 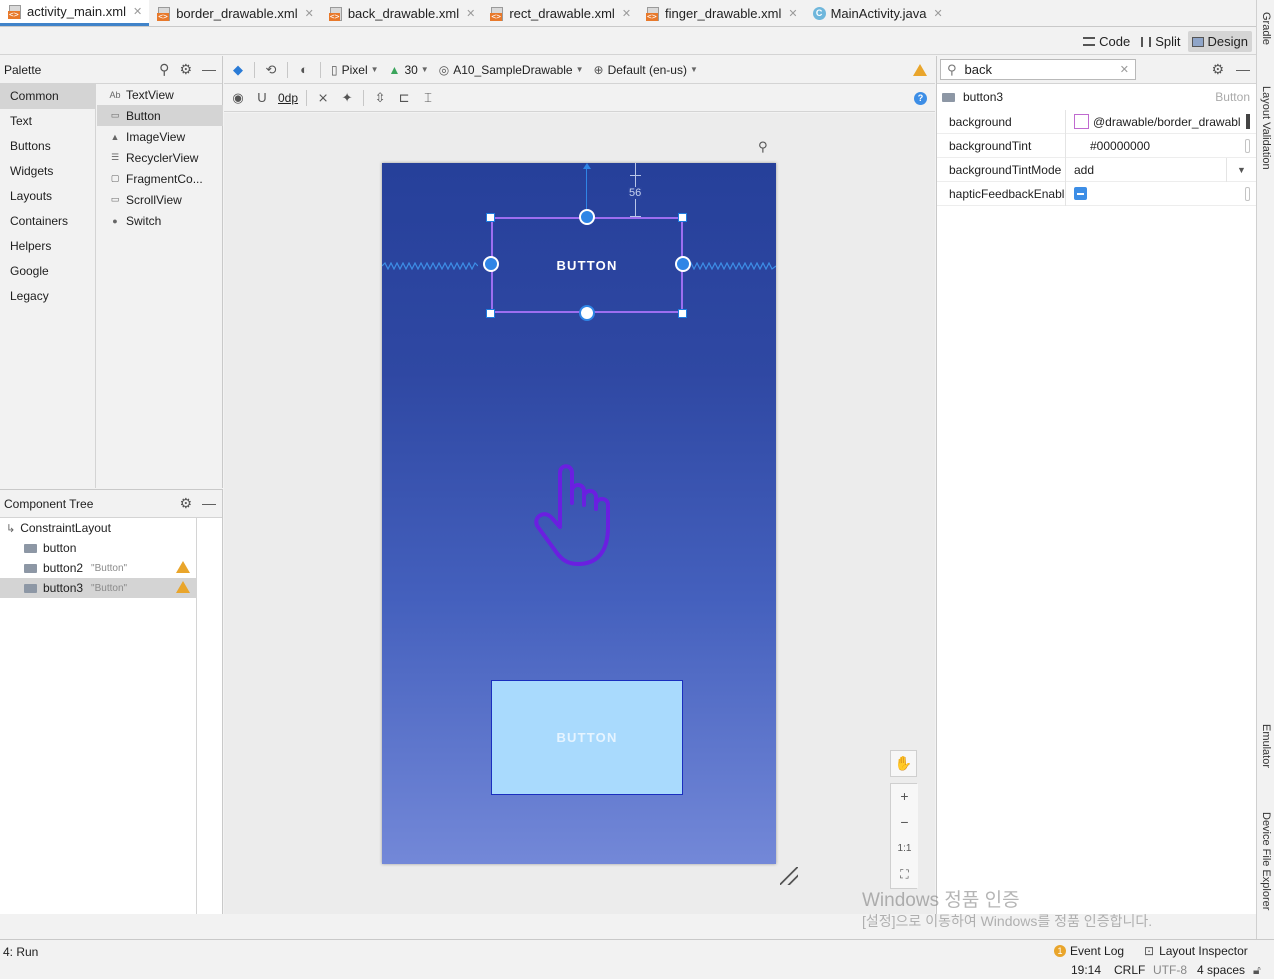 I want to click on palette-category-widgets: Widgets, so click(x=47, y=171).